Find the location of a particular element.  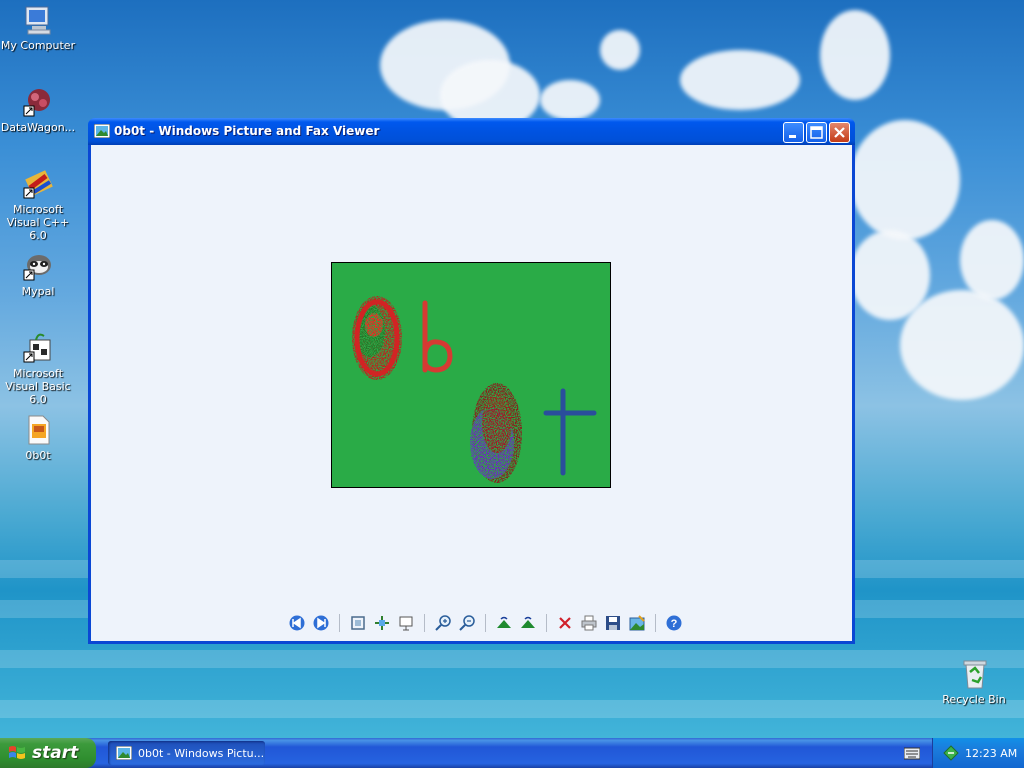

previous-image-button is located at coordinates (297, 623).